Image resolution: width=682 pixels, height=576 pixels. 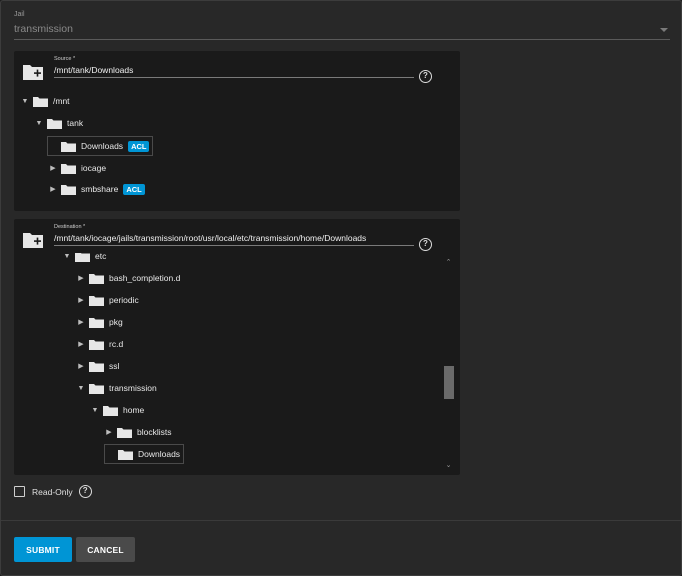 I want to click on tree-node-iocage: ▶ iocage, so click(x=77, y=168).